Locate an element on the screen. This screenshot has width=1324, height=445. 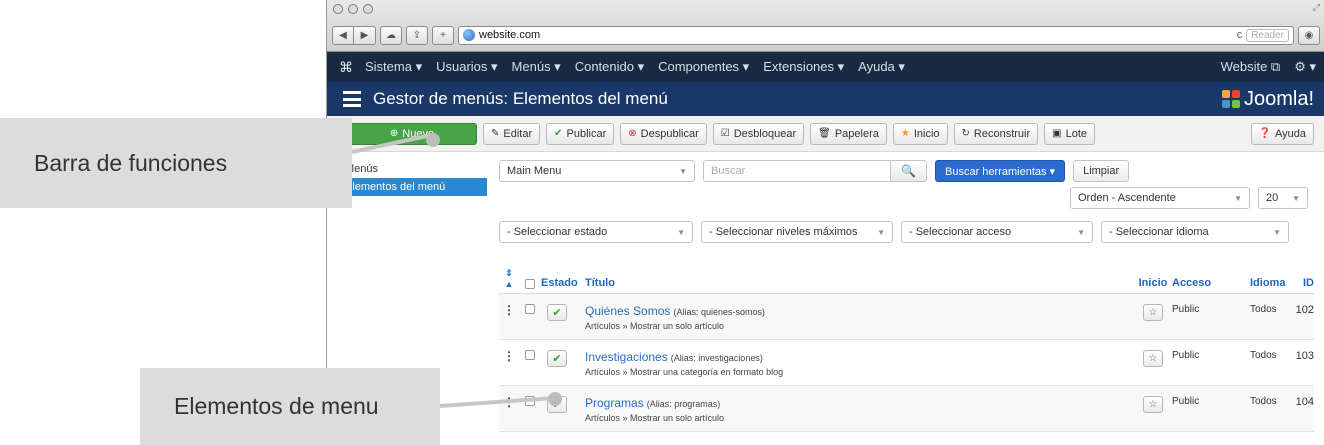
reader-button: Reader is located at coordinates (1267, 35).